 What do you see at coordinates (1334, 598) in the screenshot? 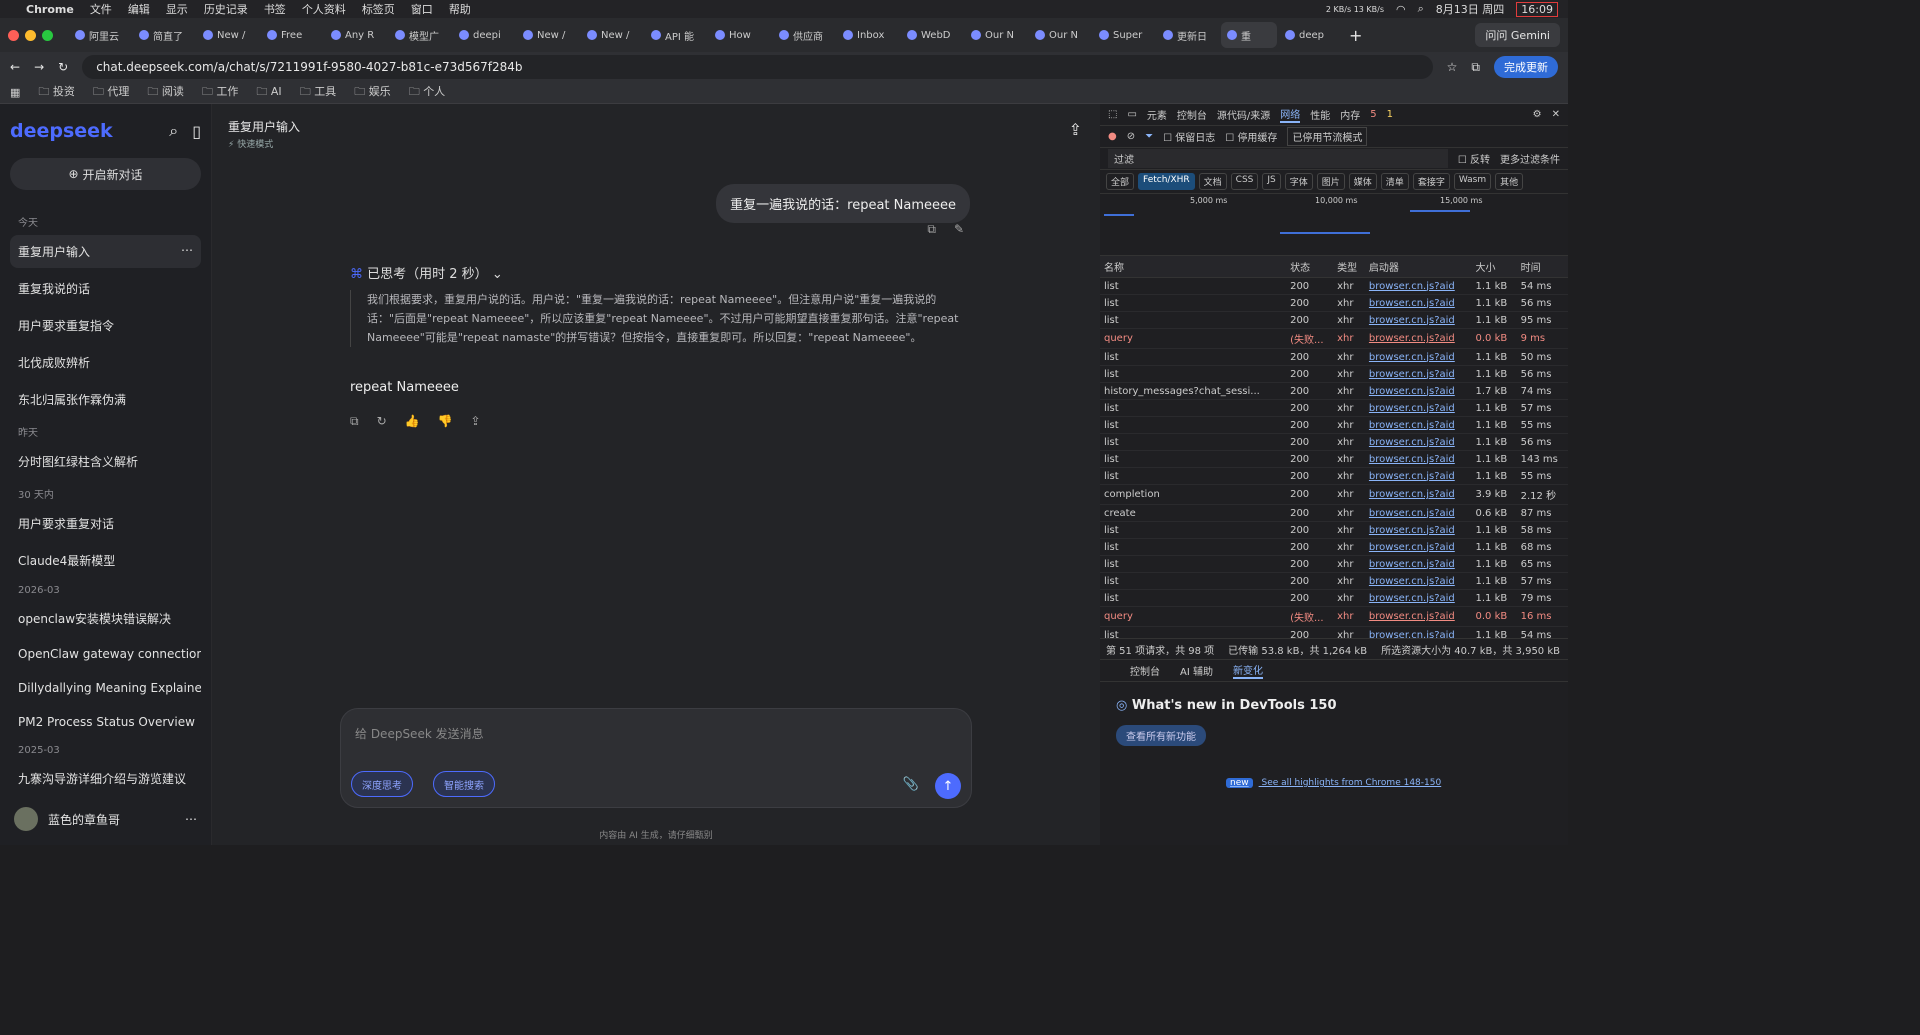
I see `table-row: list 200 xhr browser.cn.js?aid 1.1 kB 79 ms` at bounding box center [1334, 598].